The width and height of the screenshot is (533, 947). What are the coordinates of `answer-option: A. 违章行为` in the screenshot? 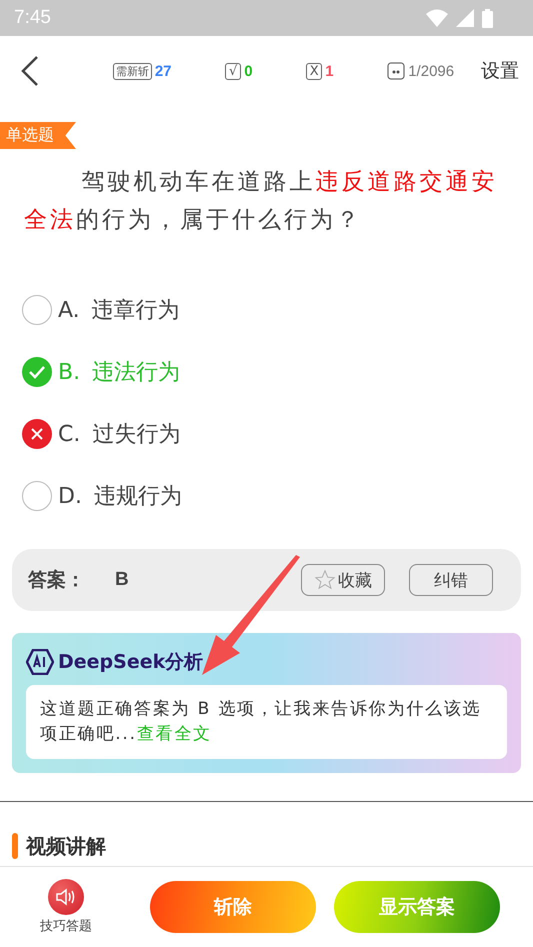 It's located at (266, 310).